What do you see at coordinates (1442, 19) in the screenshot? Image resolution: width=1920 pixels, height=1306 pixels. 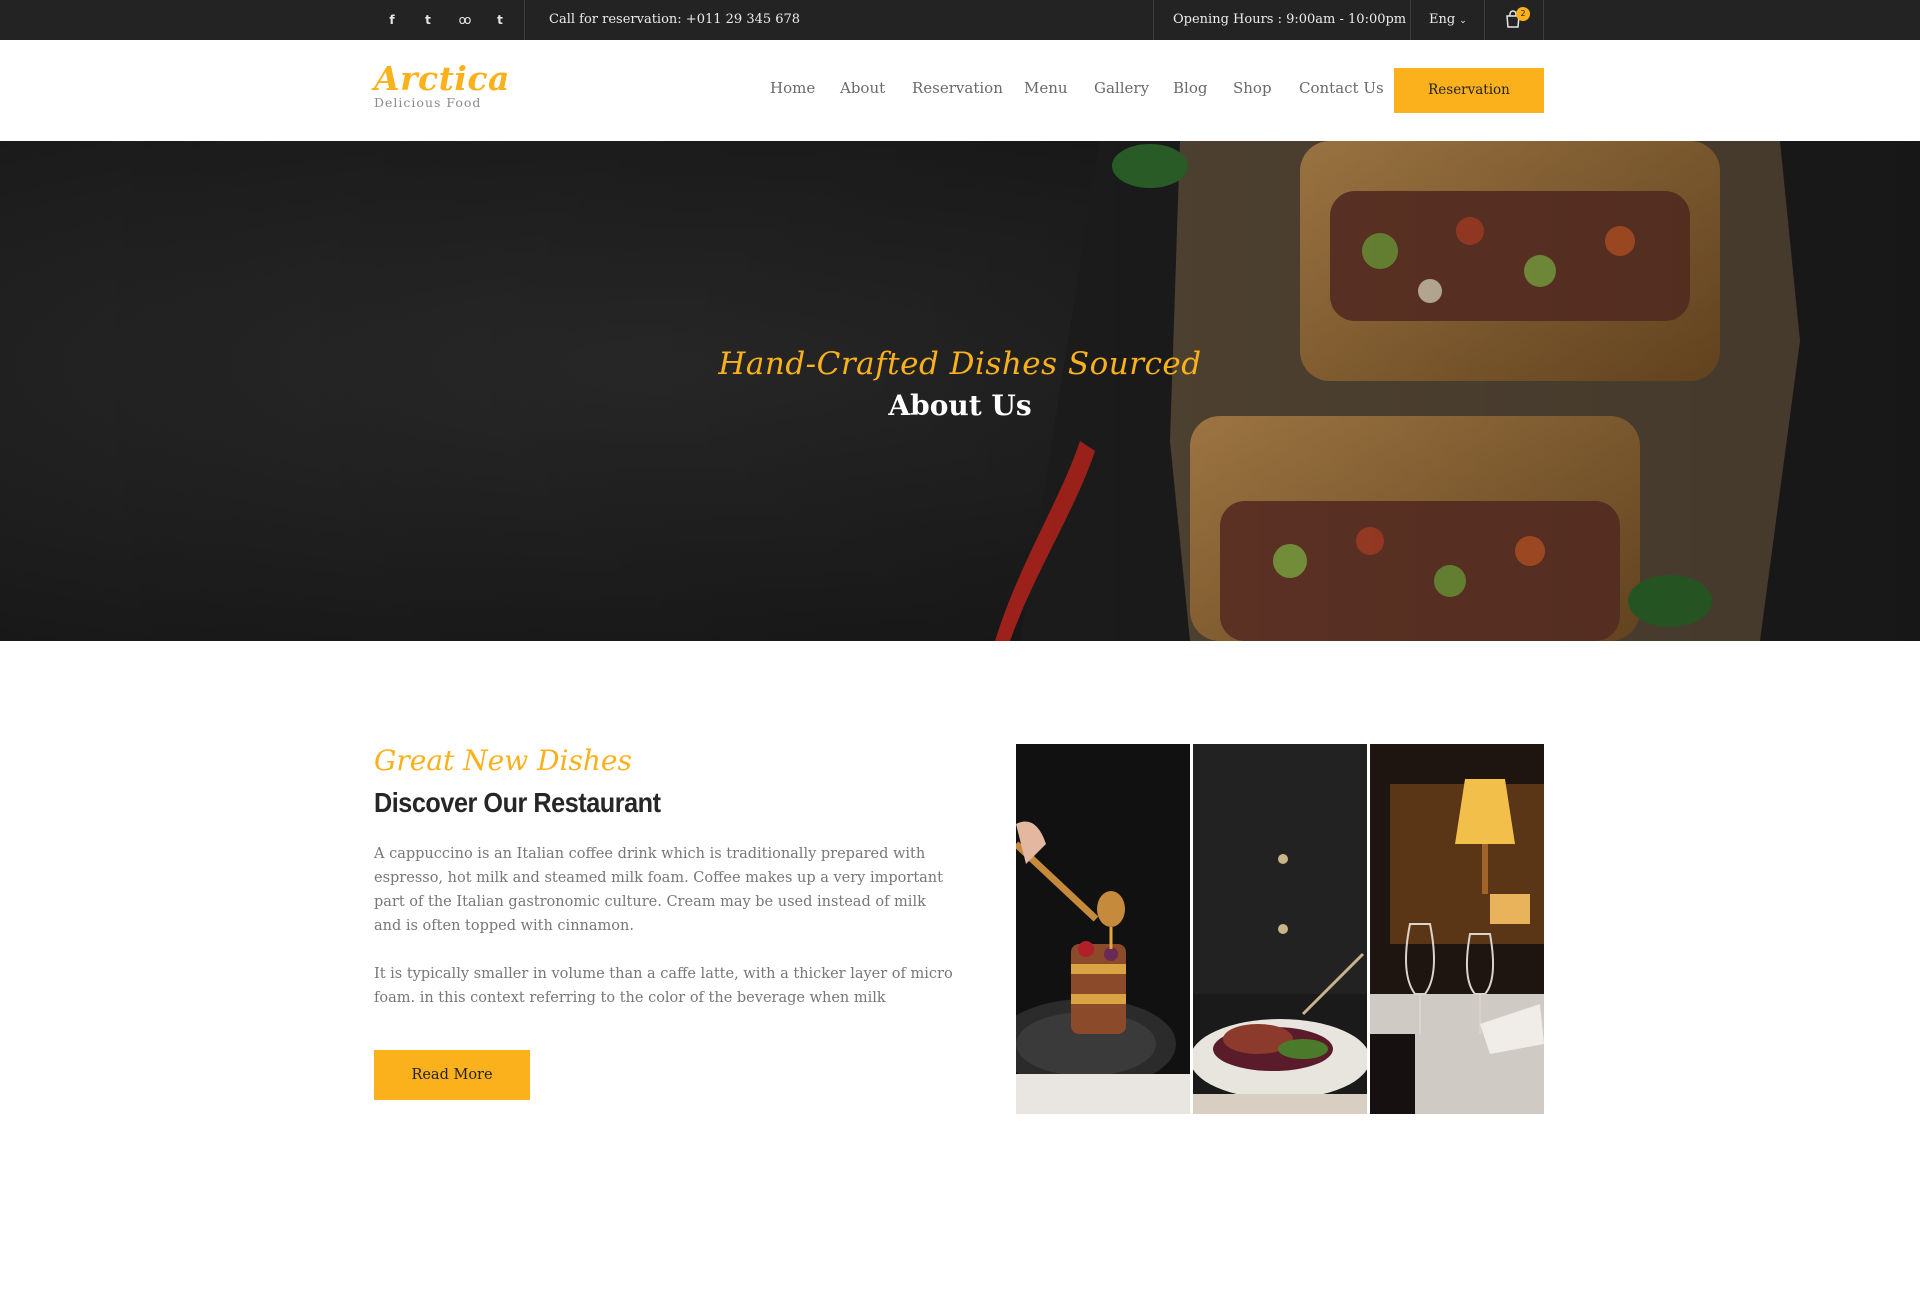 I see `language-label: Eng` at bounding box center [1442, 19].